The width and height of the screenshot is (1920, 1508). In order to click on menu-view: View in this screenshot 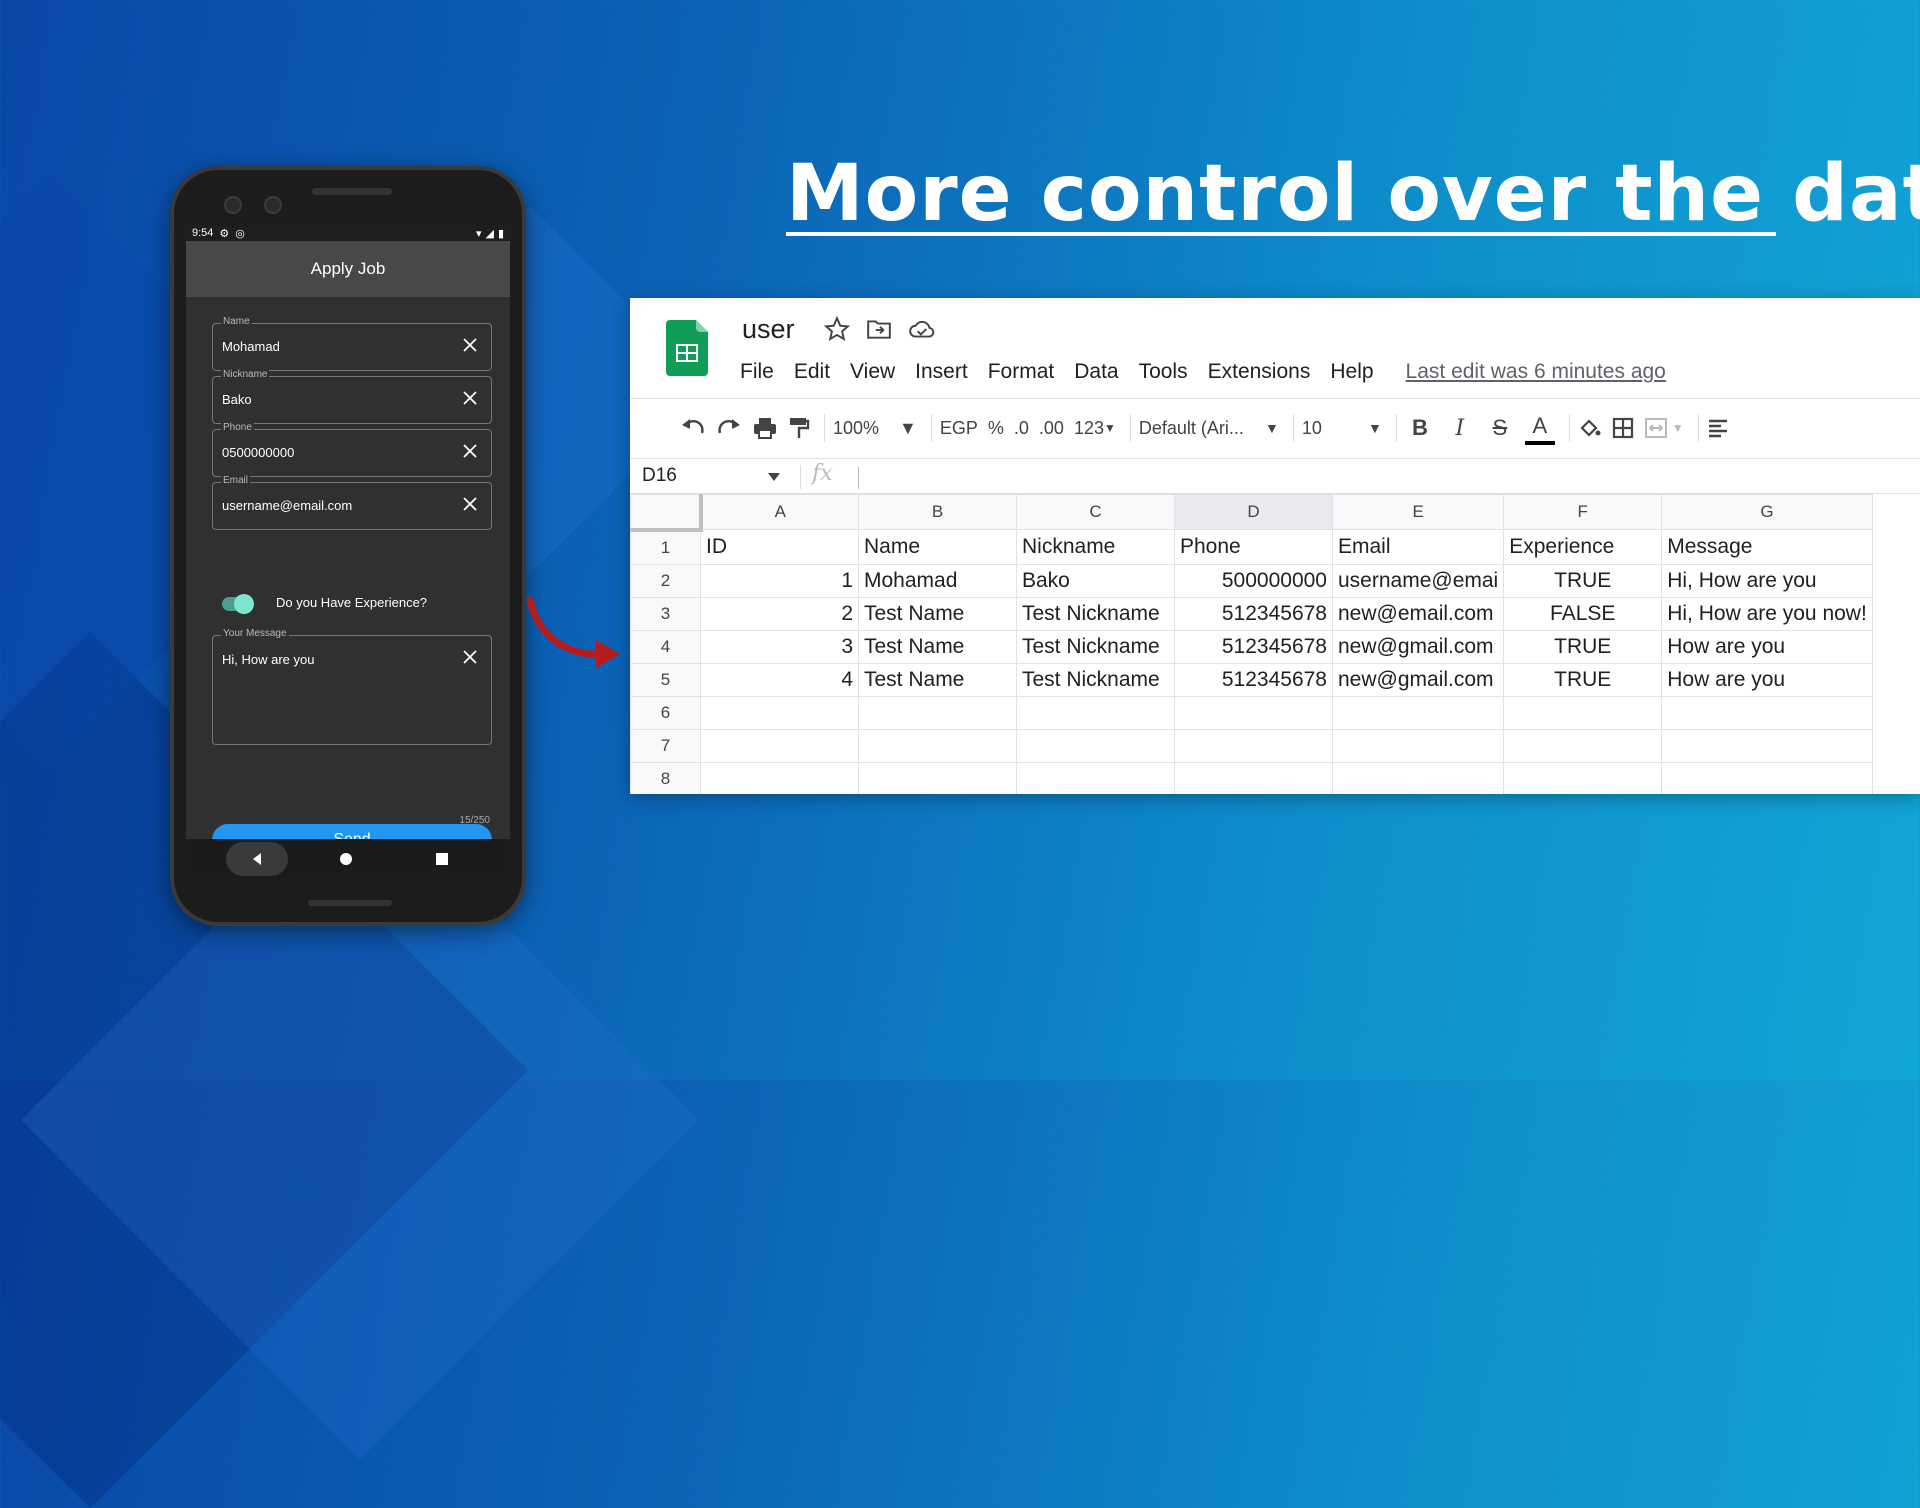, I will do `click(872, 372)`.